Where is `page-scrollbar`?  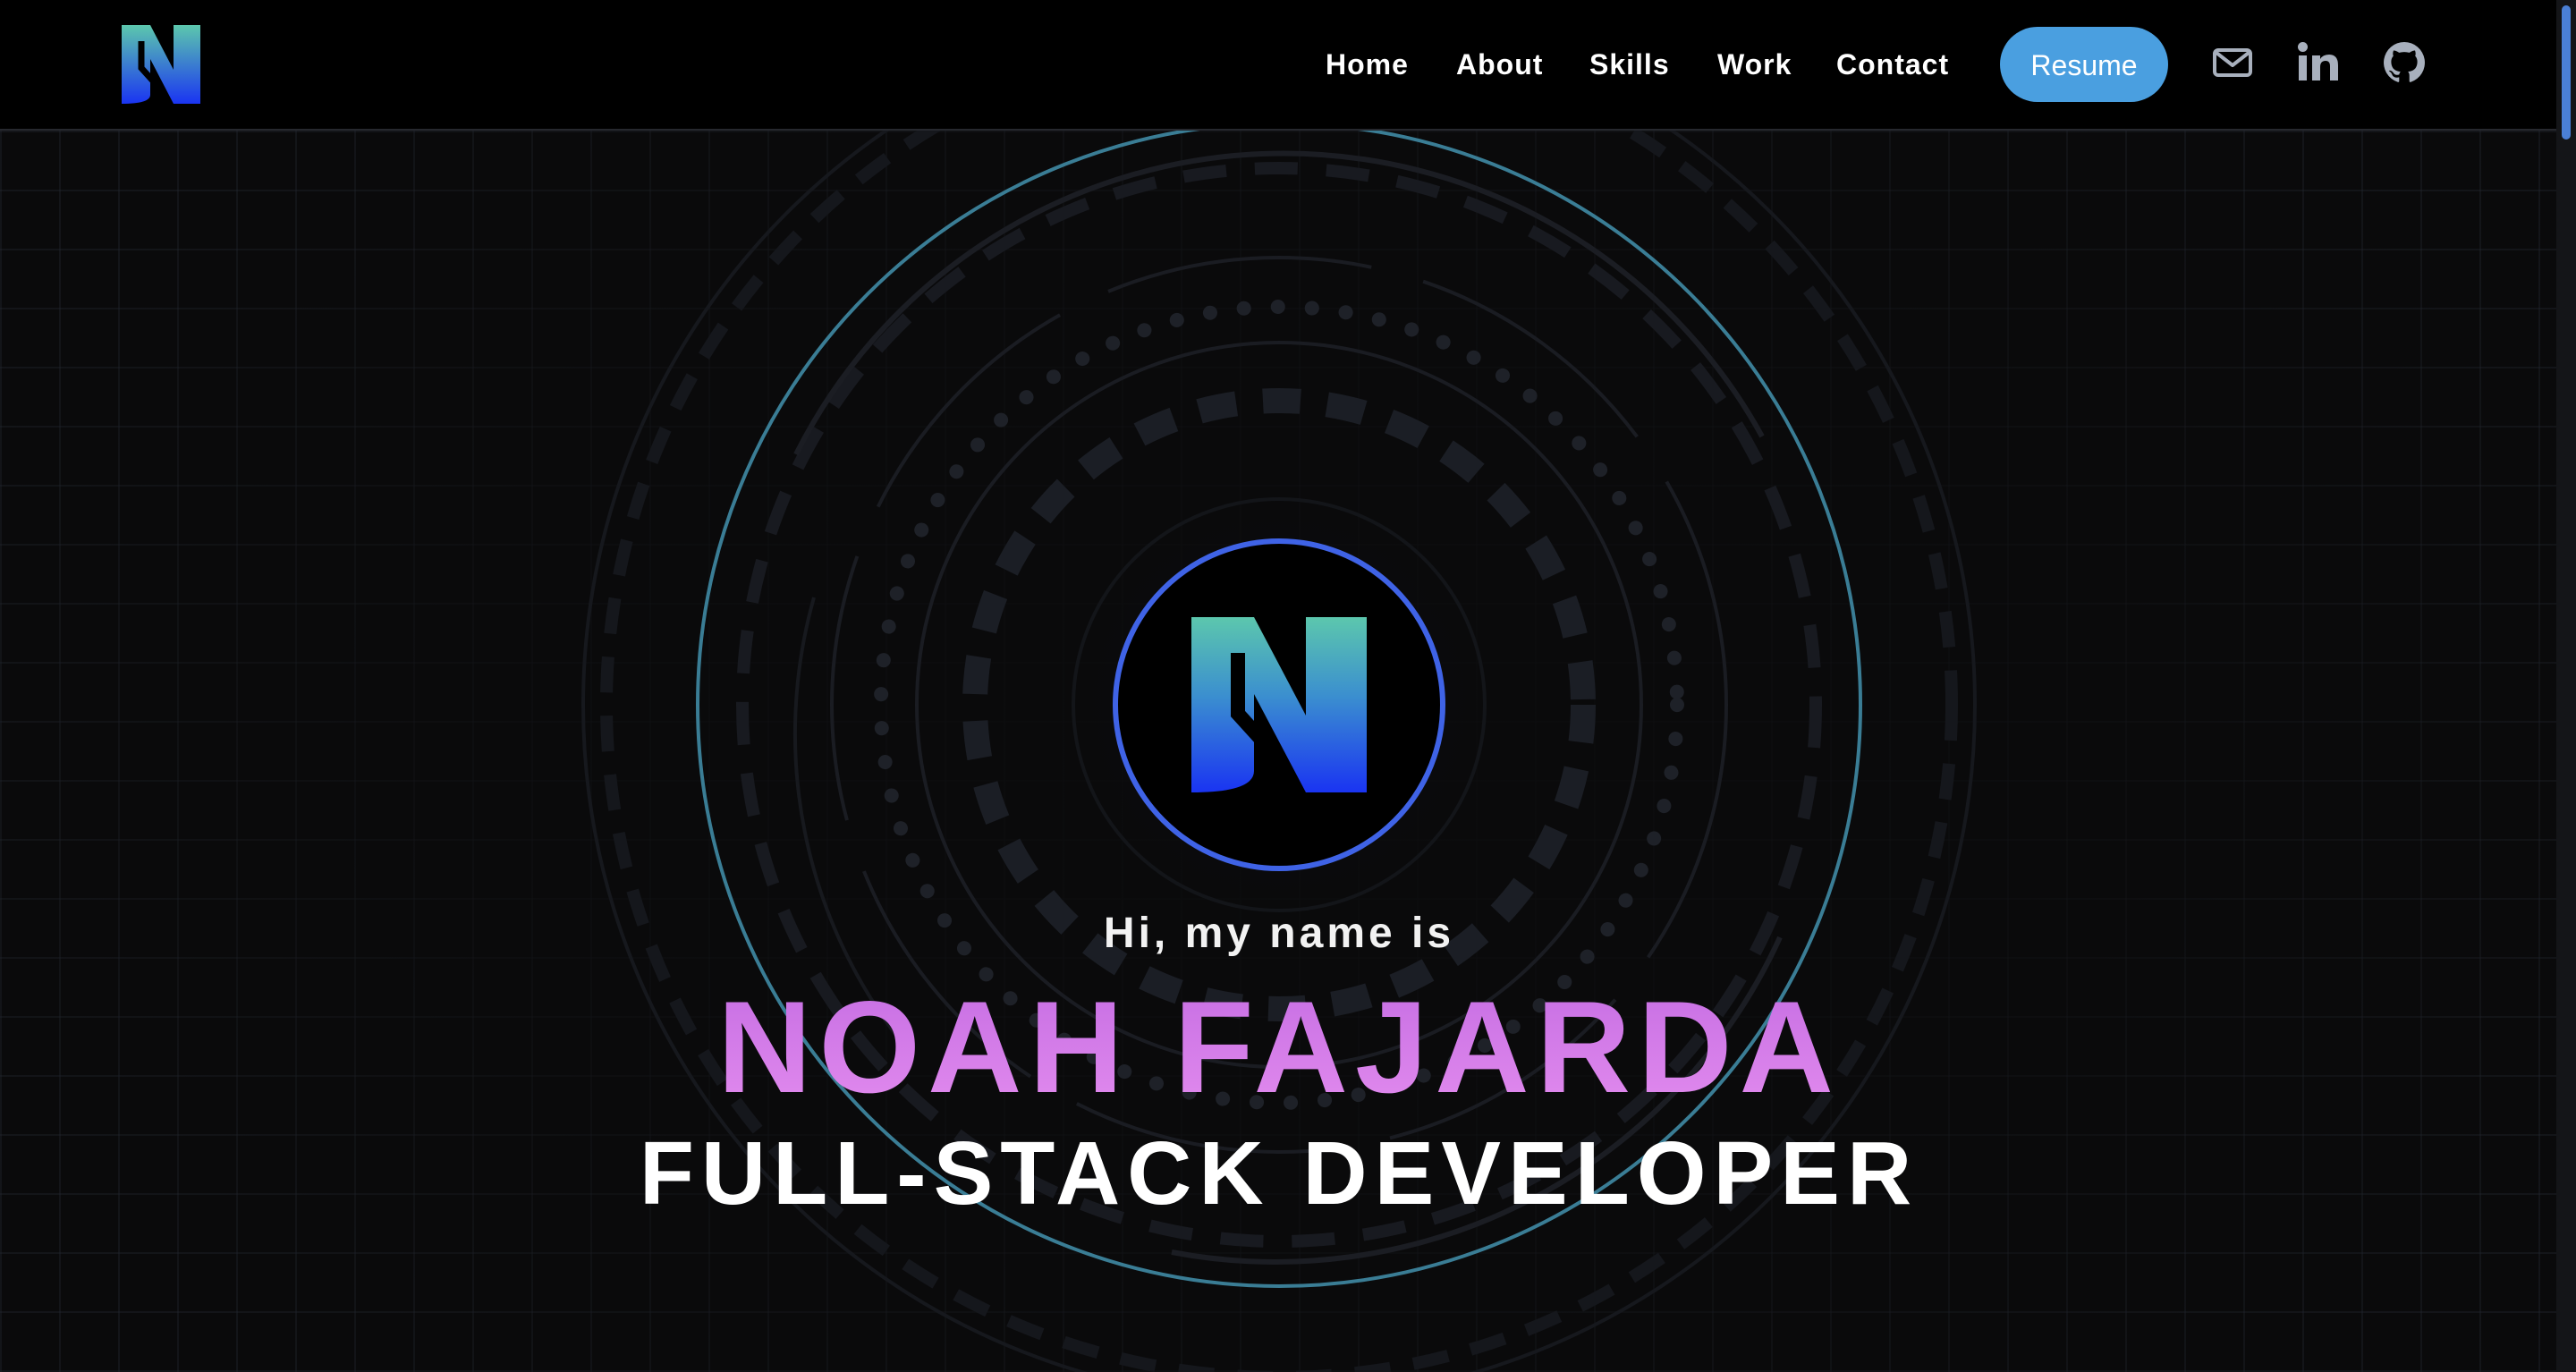 page-scrollbar is located at coordinates (2566, 686).